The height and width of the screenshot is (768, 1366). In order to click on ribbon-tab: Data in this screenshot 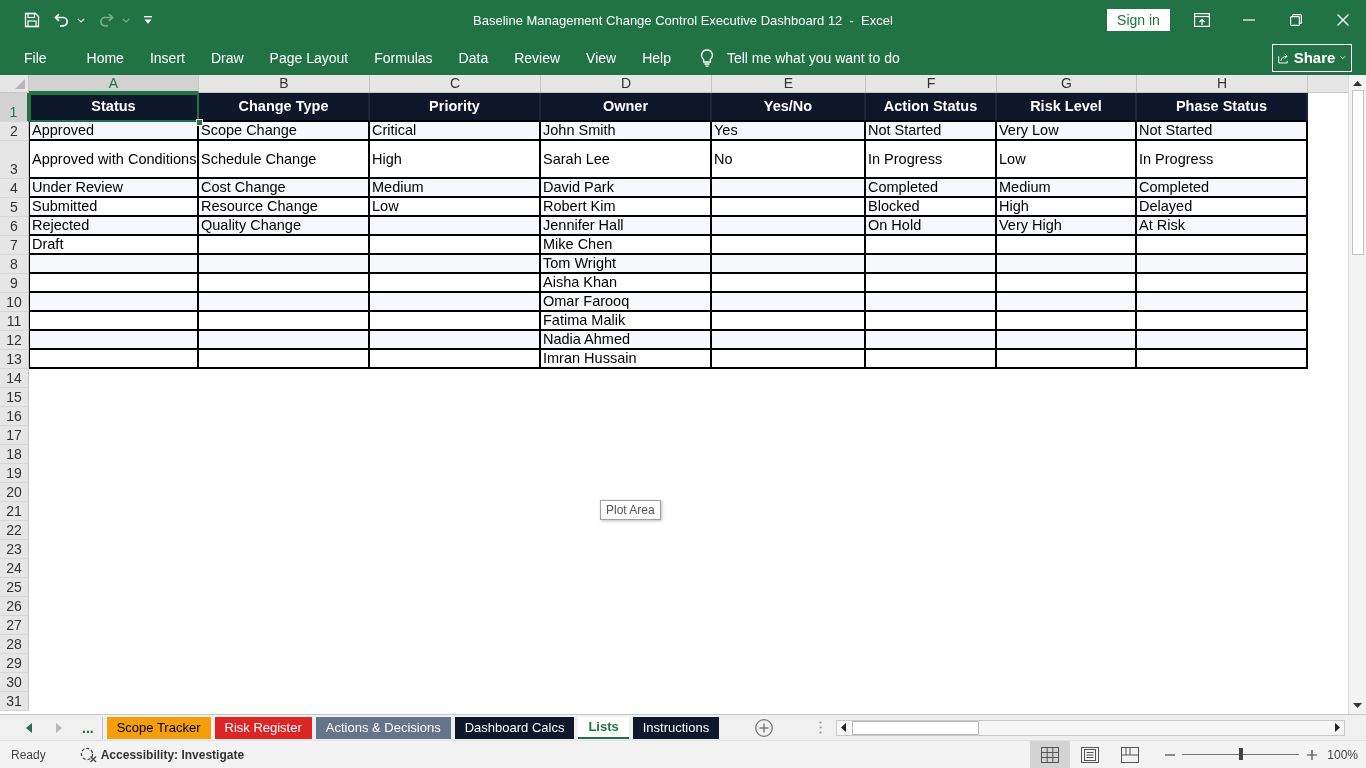, I will do `click(473, 57)`.